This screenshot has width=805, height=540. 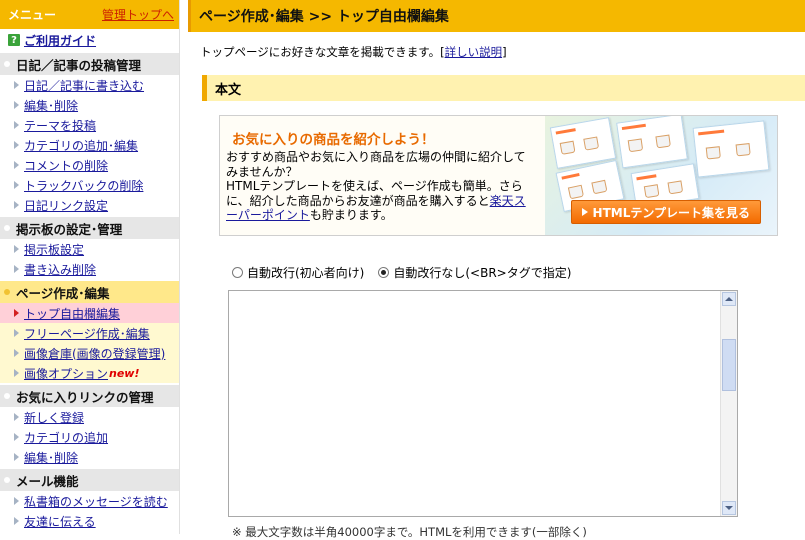 What do you see at coordinates (54, 417) in the screenshot?
I see `sidebar-item-label: 新しく登録` at bounding box center [54, 417].